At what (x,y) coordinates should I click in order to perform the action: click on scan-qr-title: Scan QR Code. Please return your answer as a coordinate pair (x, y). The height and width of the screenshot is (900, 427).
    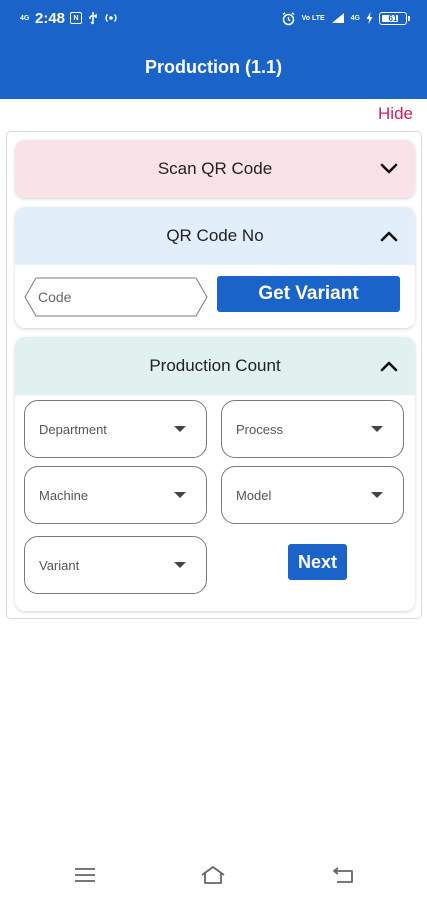
    Looking at the image, I should click on (215, 168).